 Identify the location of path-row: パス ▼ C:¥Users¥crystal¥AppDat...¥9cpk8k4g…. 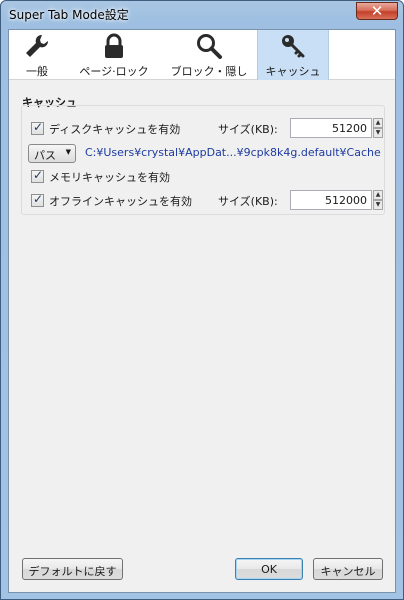
(203, 154).